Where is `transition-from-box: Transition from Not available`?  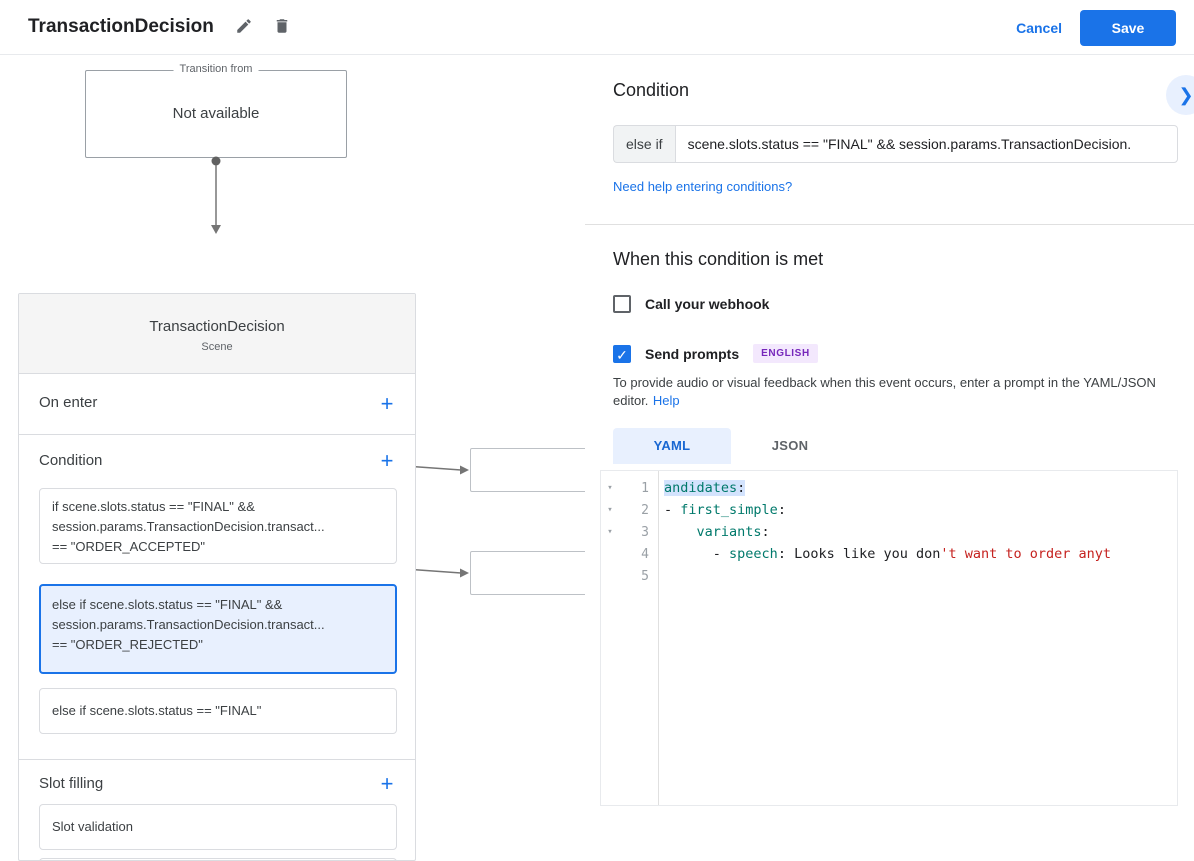
transition-from-box: Transition from Not available is located at coordinates (216, 110).